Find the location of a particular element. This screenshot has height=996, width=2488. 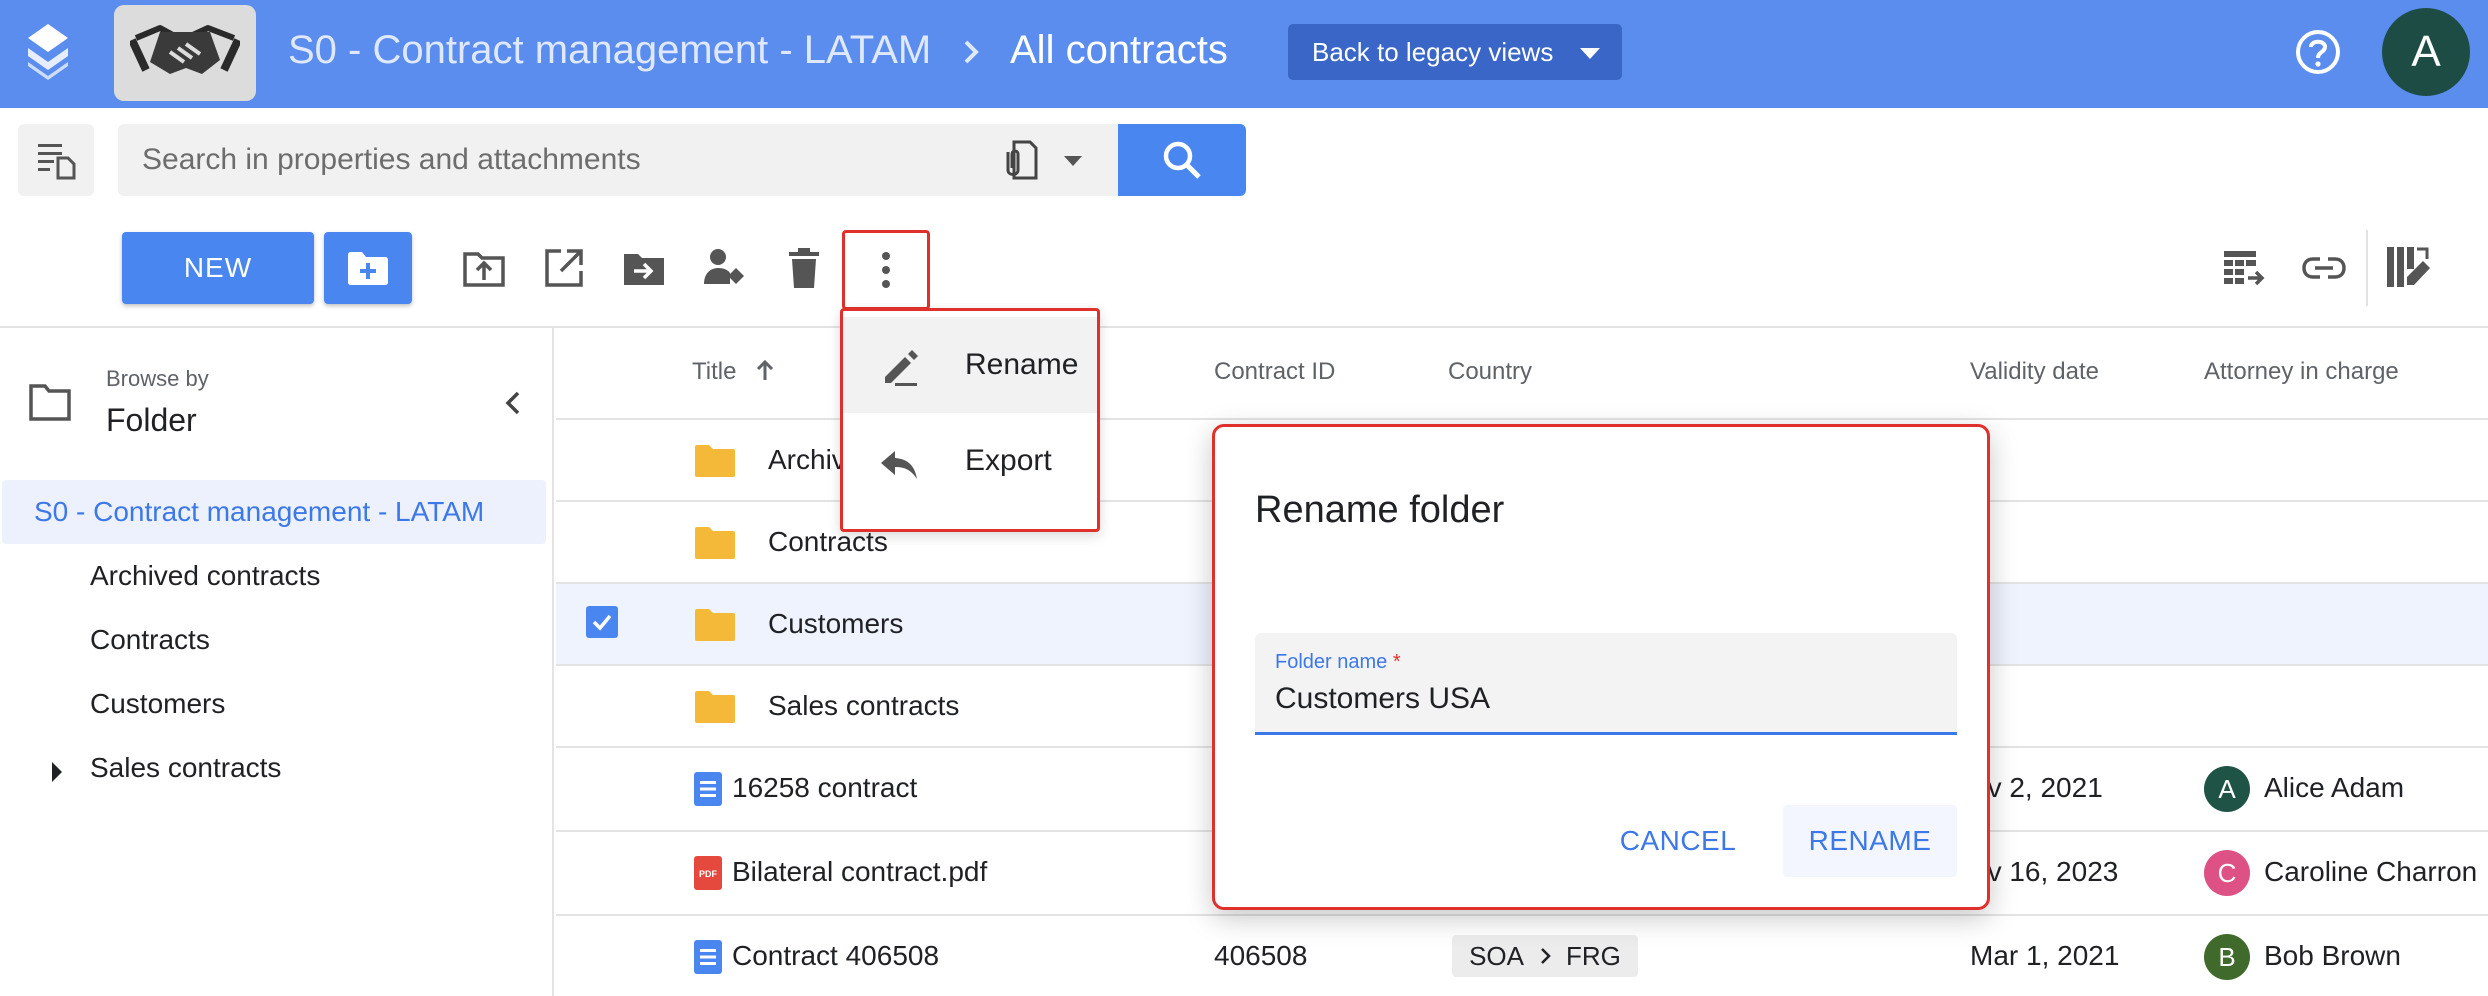

open-external-button is located at coordinates (564, 268).